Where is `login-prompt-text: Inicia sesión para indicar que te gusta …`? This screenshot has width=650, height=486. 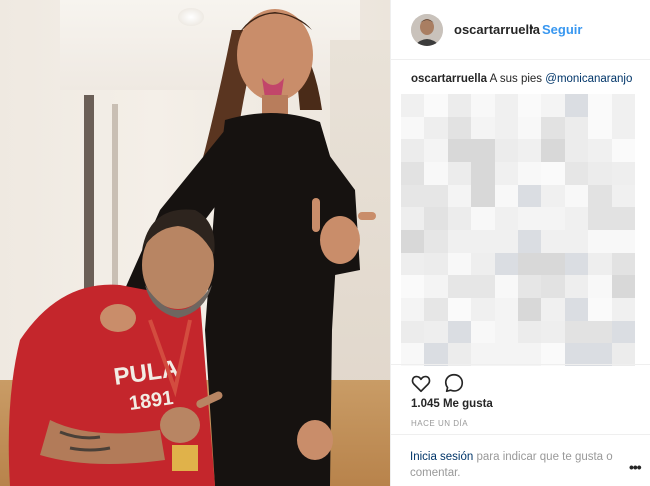
login-prompt-text: Inicia sesión para indicar que te gusta … is located at coordinates (515, 465).